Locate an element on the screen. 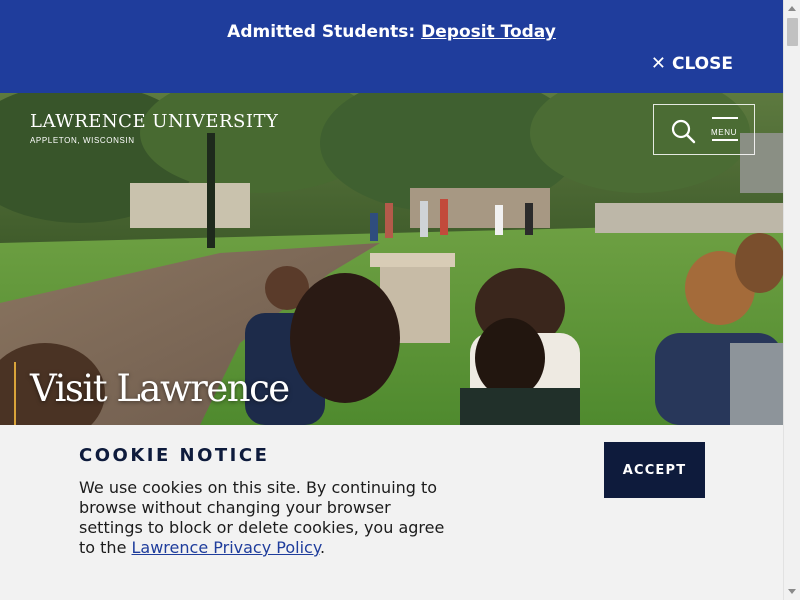  lawrence-logo: LAWRENCE UNIVERSITY APPLETON, WISCONSIN is located at coordinates (154, 128).